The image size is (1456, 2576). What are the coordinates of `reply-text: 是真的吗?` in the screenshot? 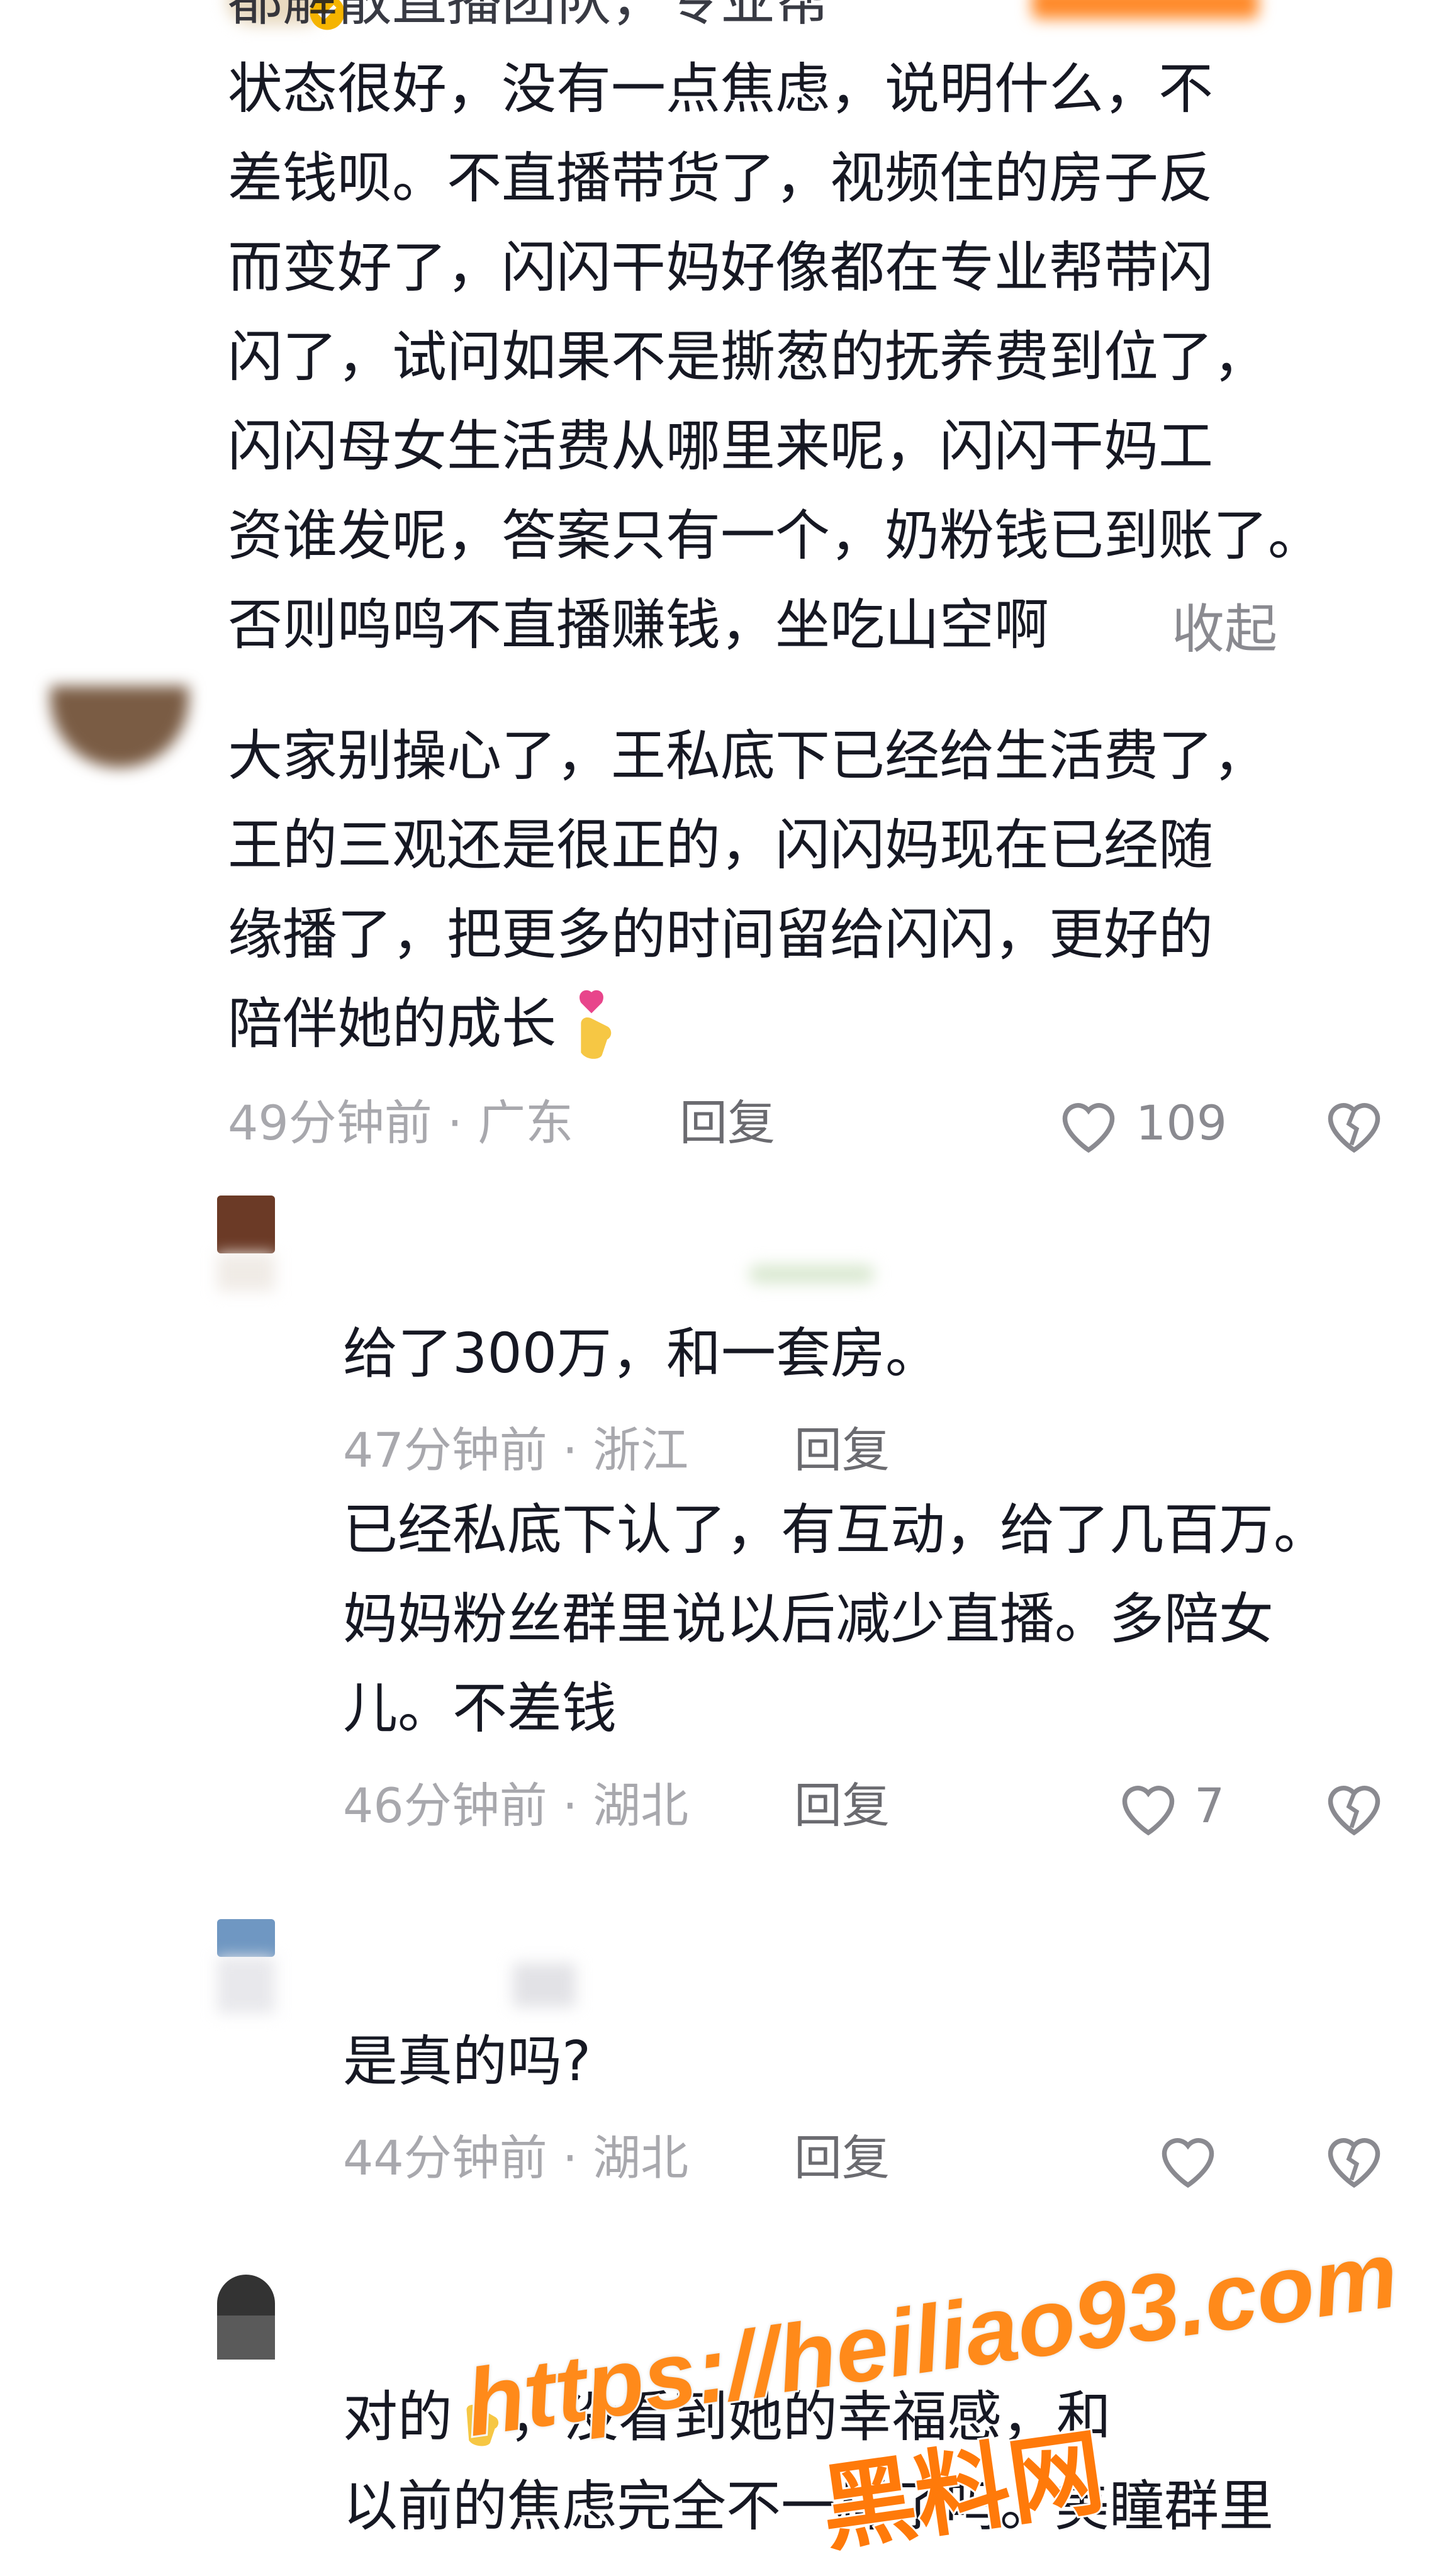 It's located at (467, 2061).